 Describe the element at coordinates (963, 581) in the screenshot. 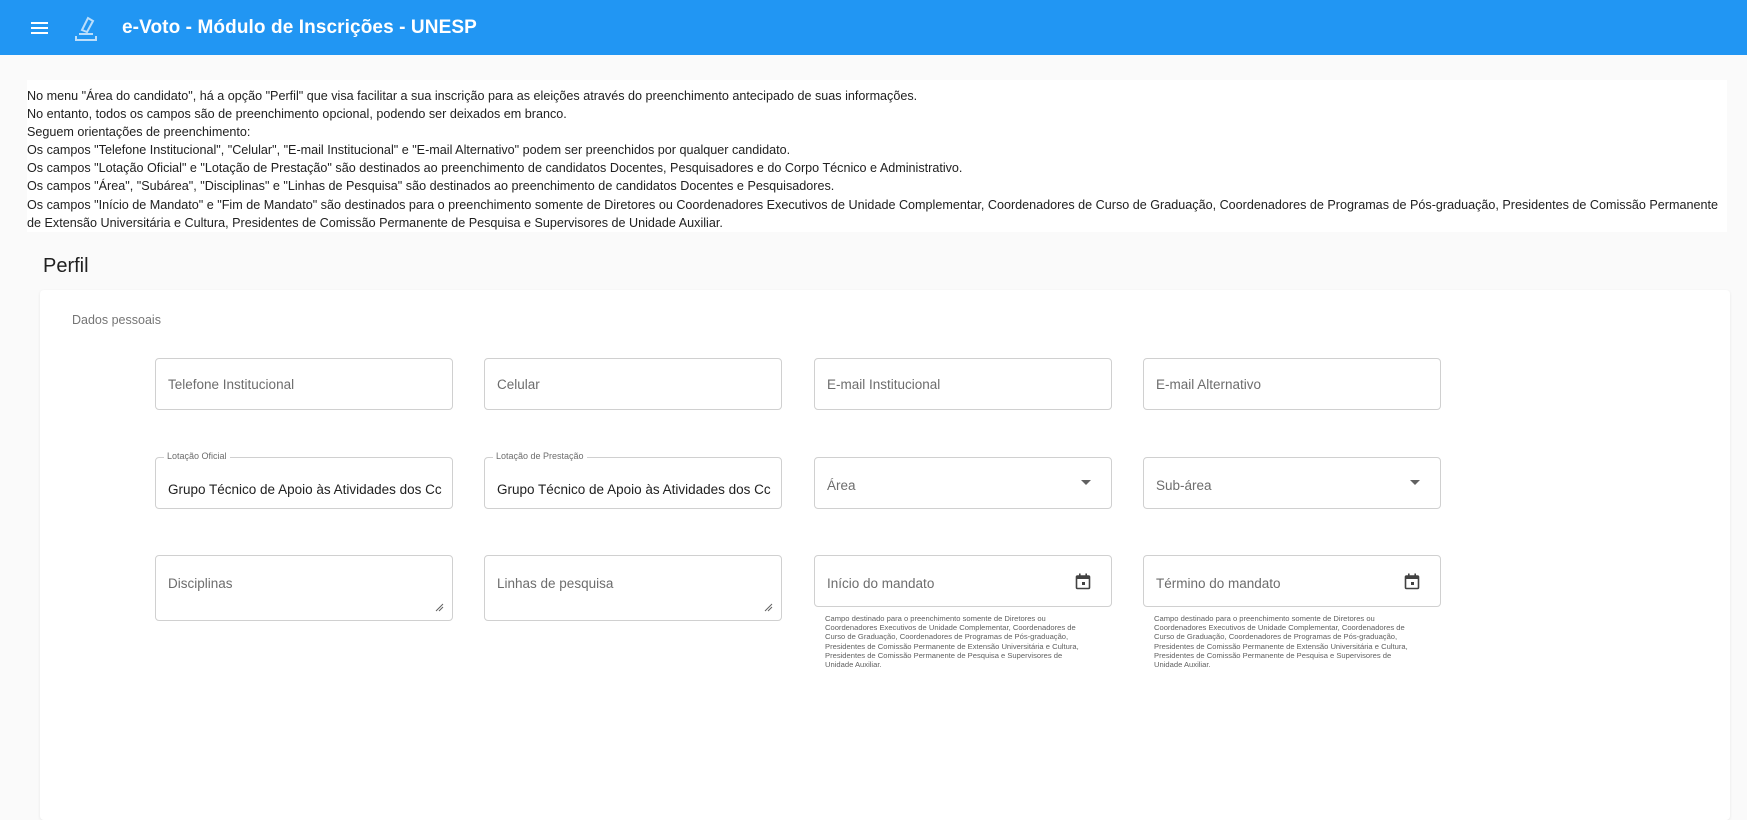

I see `mandate-start-date-field: Início do mandato` at that location.